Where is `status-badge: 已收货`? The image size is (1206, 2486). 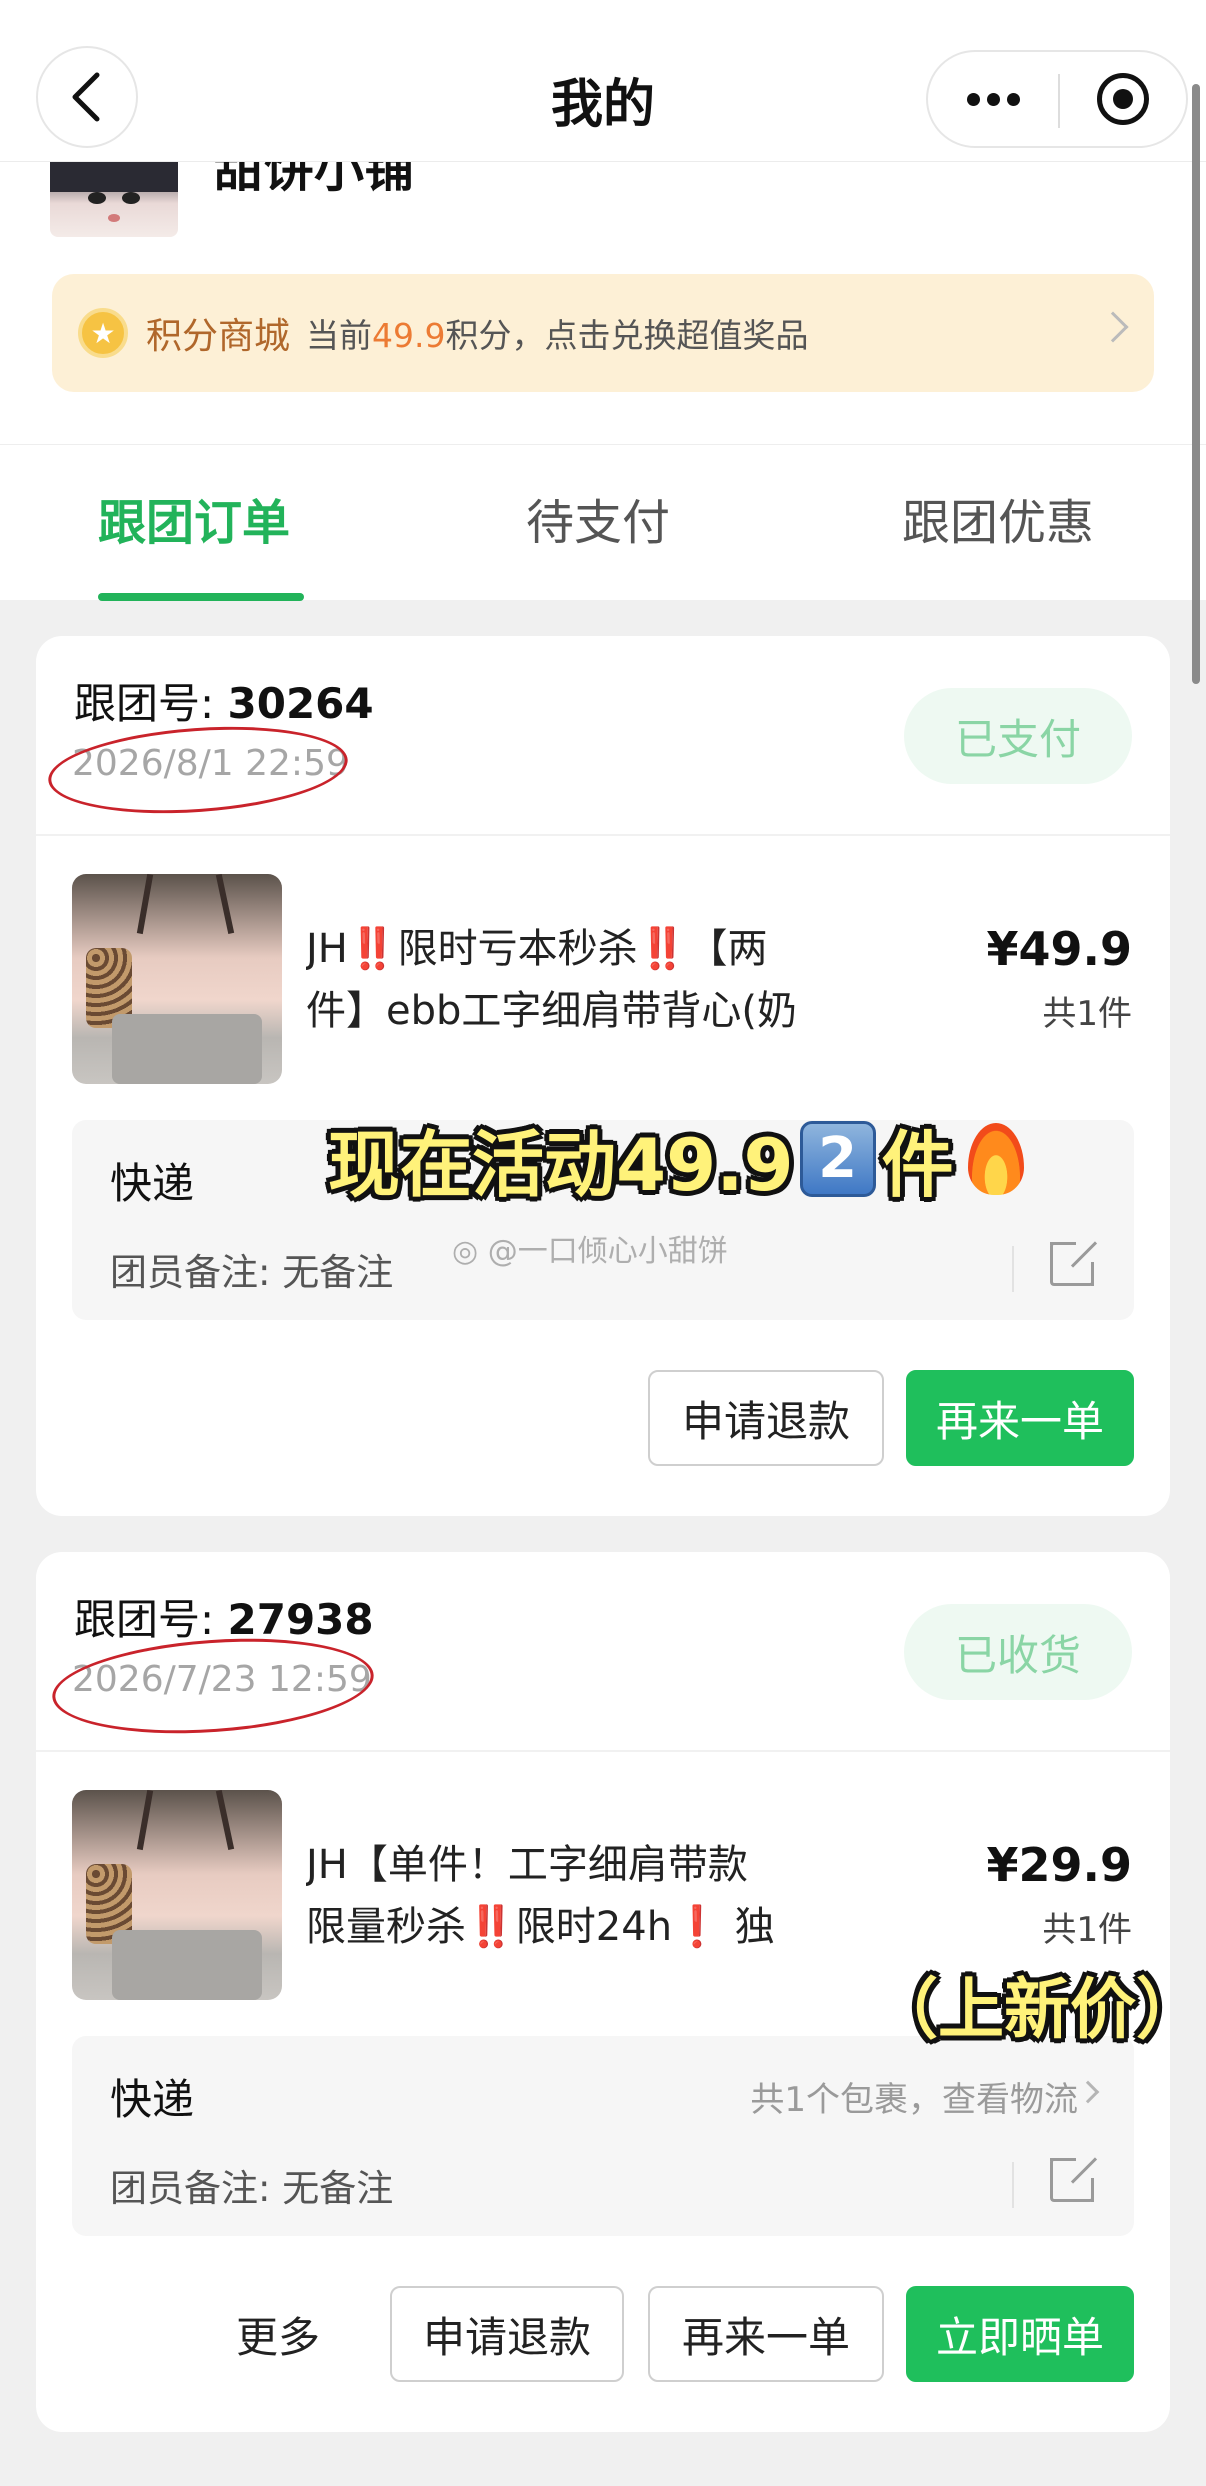
status-badge: 已收货 is located at coordinates (1018, 1652).